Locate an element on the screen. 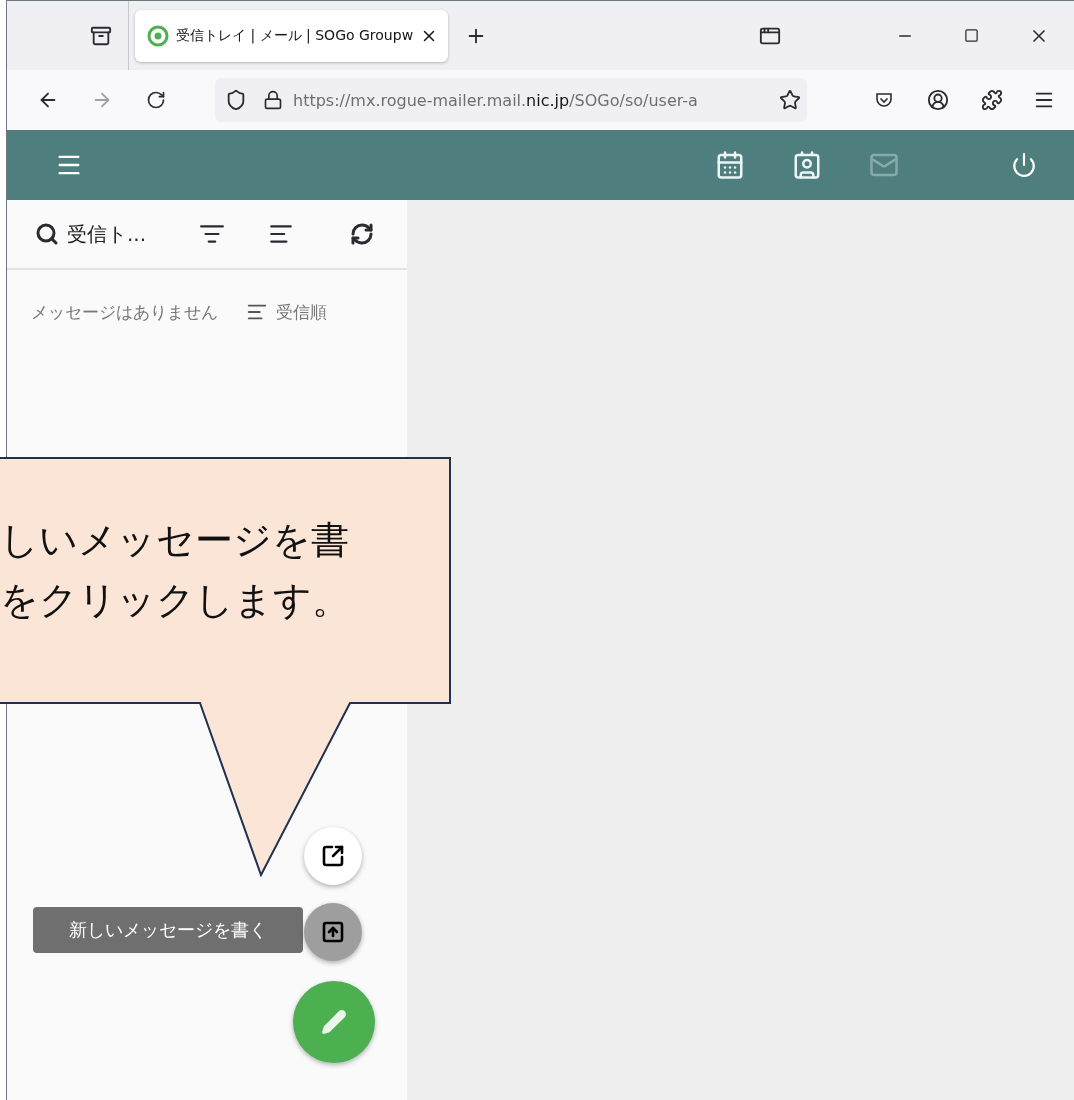 This screenshot has height=1100, width=1074. compose-button is located at coordinates (334, 1022).